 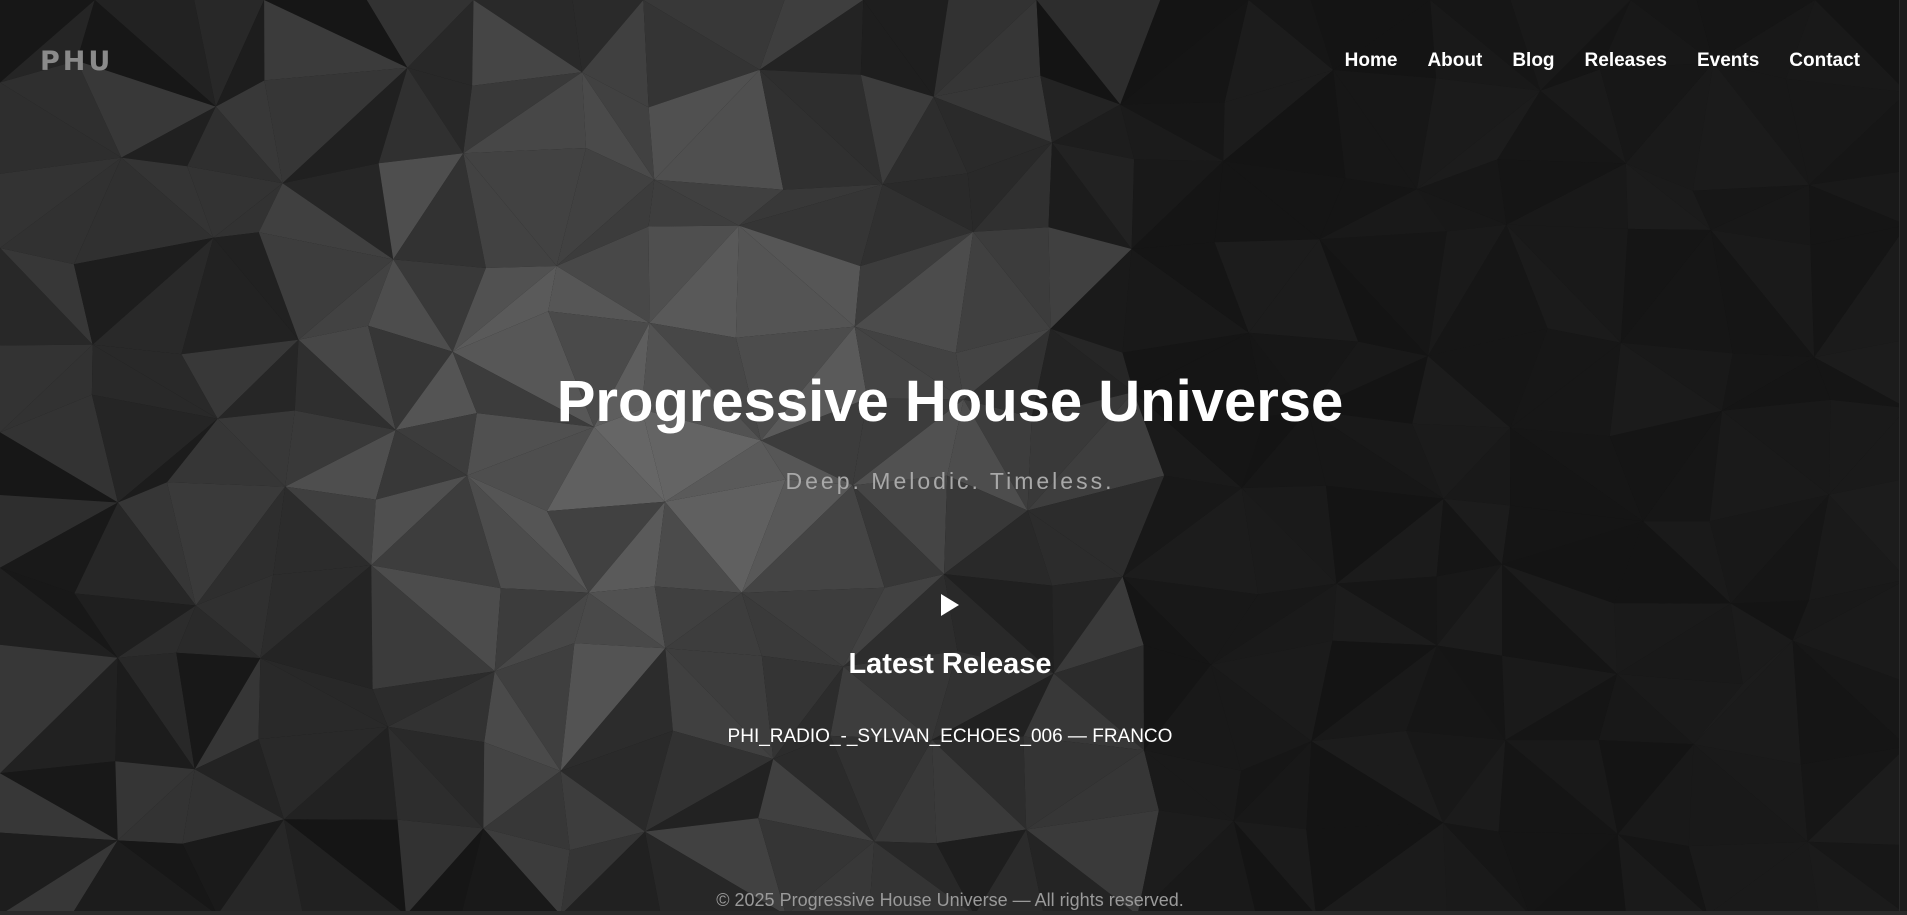 What do you see at coordinates (1454, 61) in the screenshot?
I see `nav-about: About` at bounding box center [1454, 61].